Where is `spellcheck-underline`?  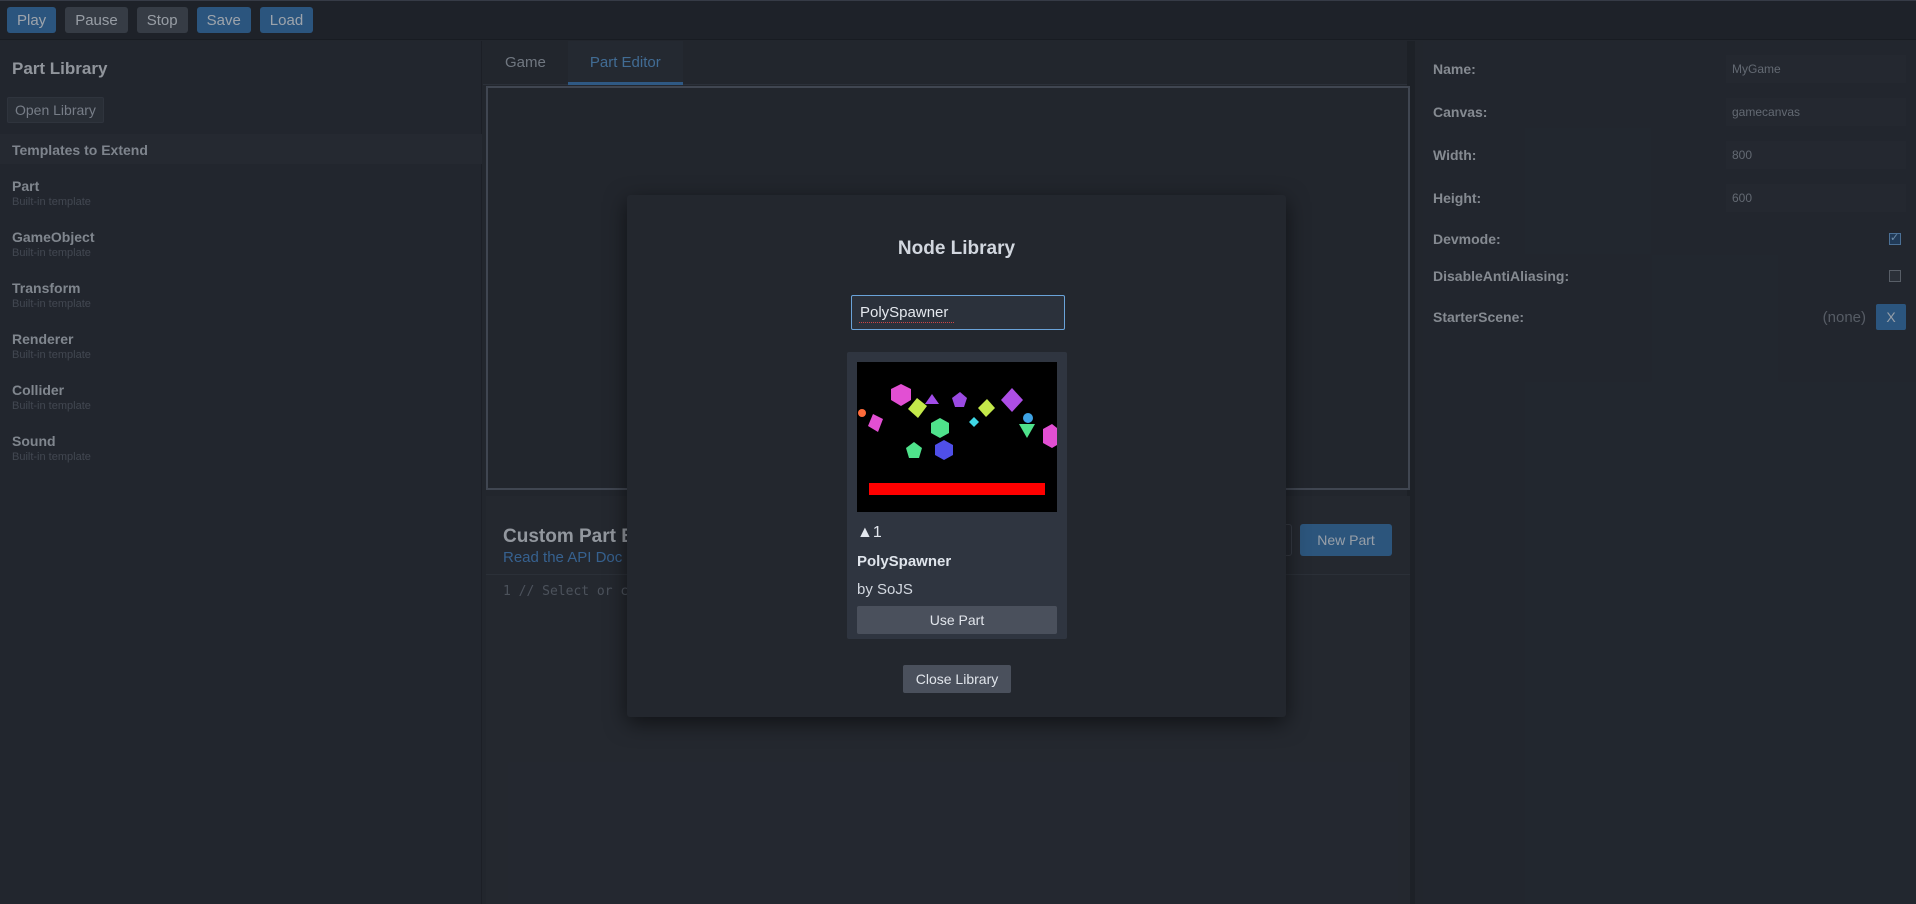
spellcheck-underline is located at coordinates (906, 322).